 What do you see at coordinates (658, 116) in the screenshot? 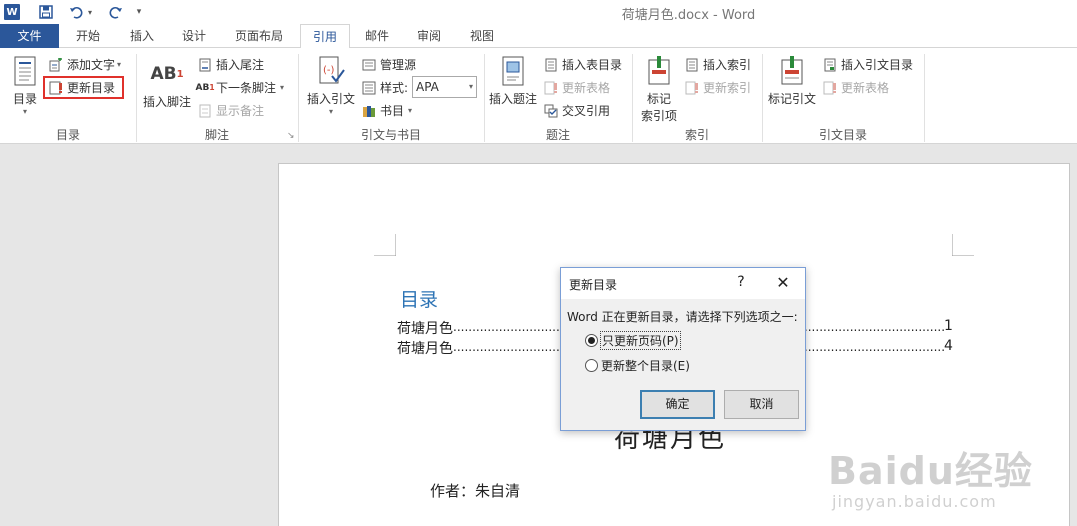
I see `mark-entry-label-2: 索引项` at bounding box center [658, 116].